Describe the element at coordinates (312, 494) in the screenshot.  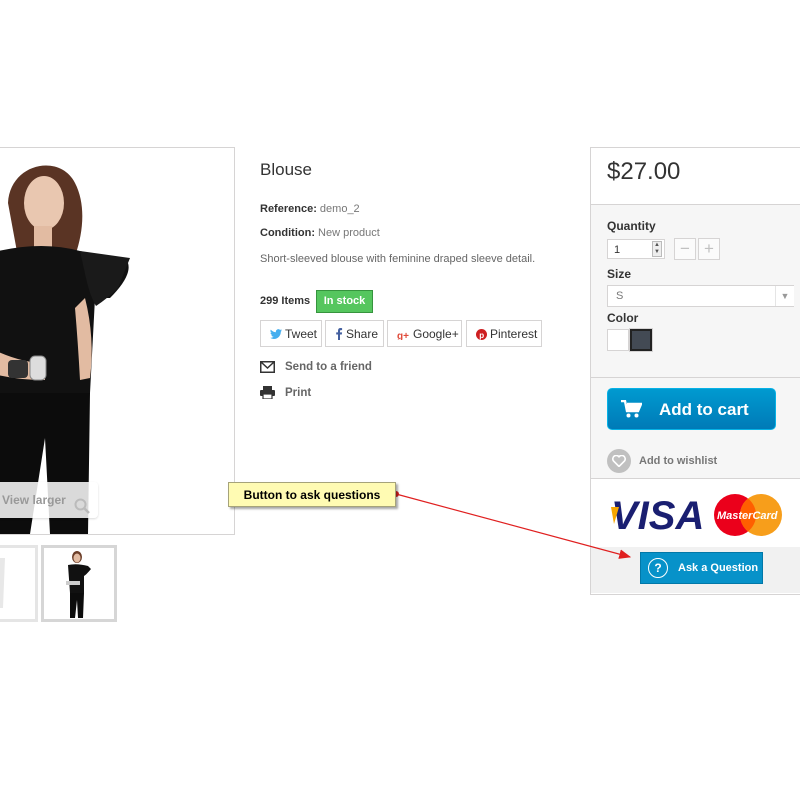
I see `annotation-callout: Button to ask questions` at that location.